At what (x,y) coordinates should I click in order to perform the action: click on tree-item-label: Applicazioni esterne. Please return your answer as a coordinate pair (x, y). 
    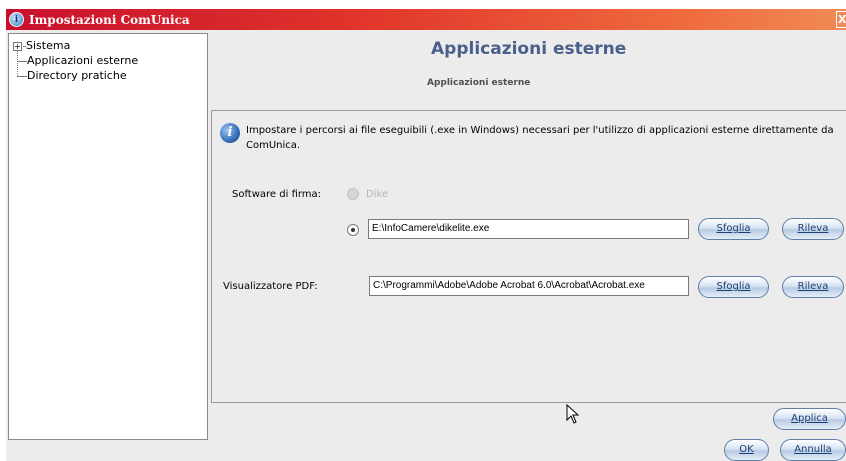
    Looking at the image, I should click on (83, 60).